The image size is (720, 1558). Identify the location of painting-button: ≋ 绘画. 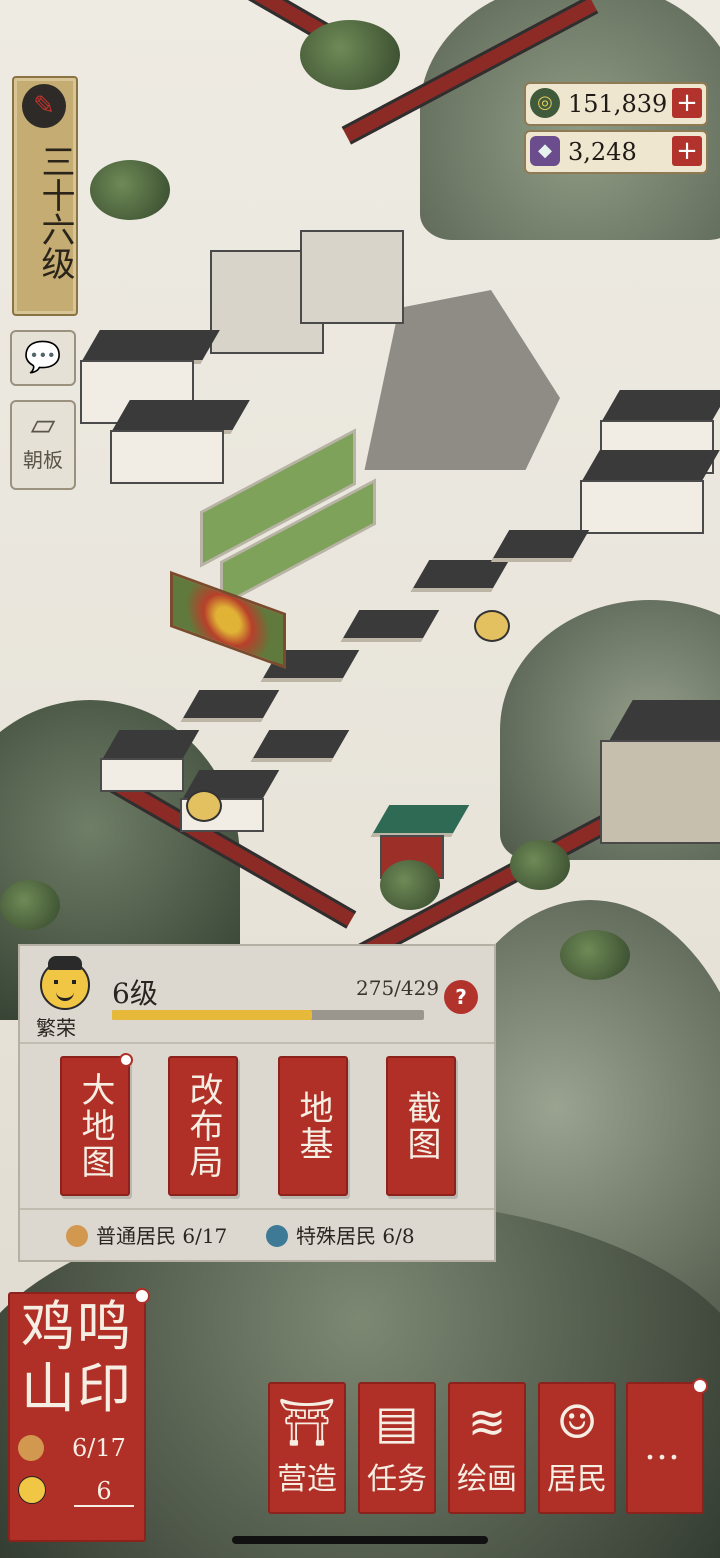
(487, 1448).